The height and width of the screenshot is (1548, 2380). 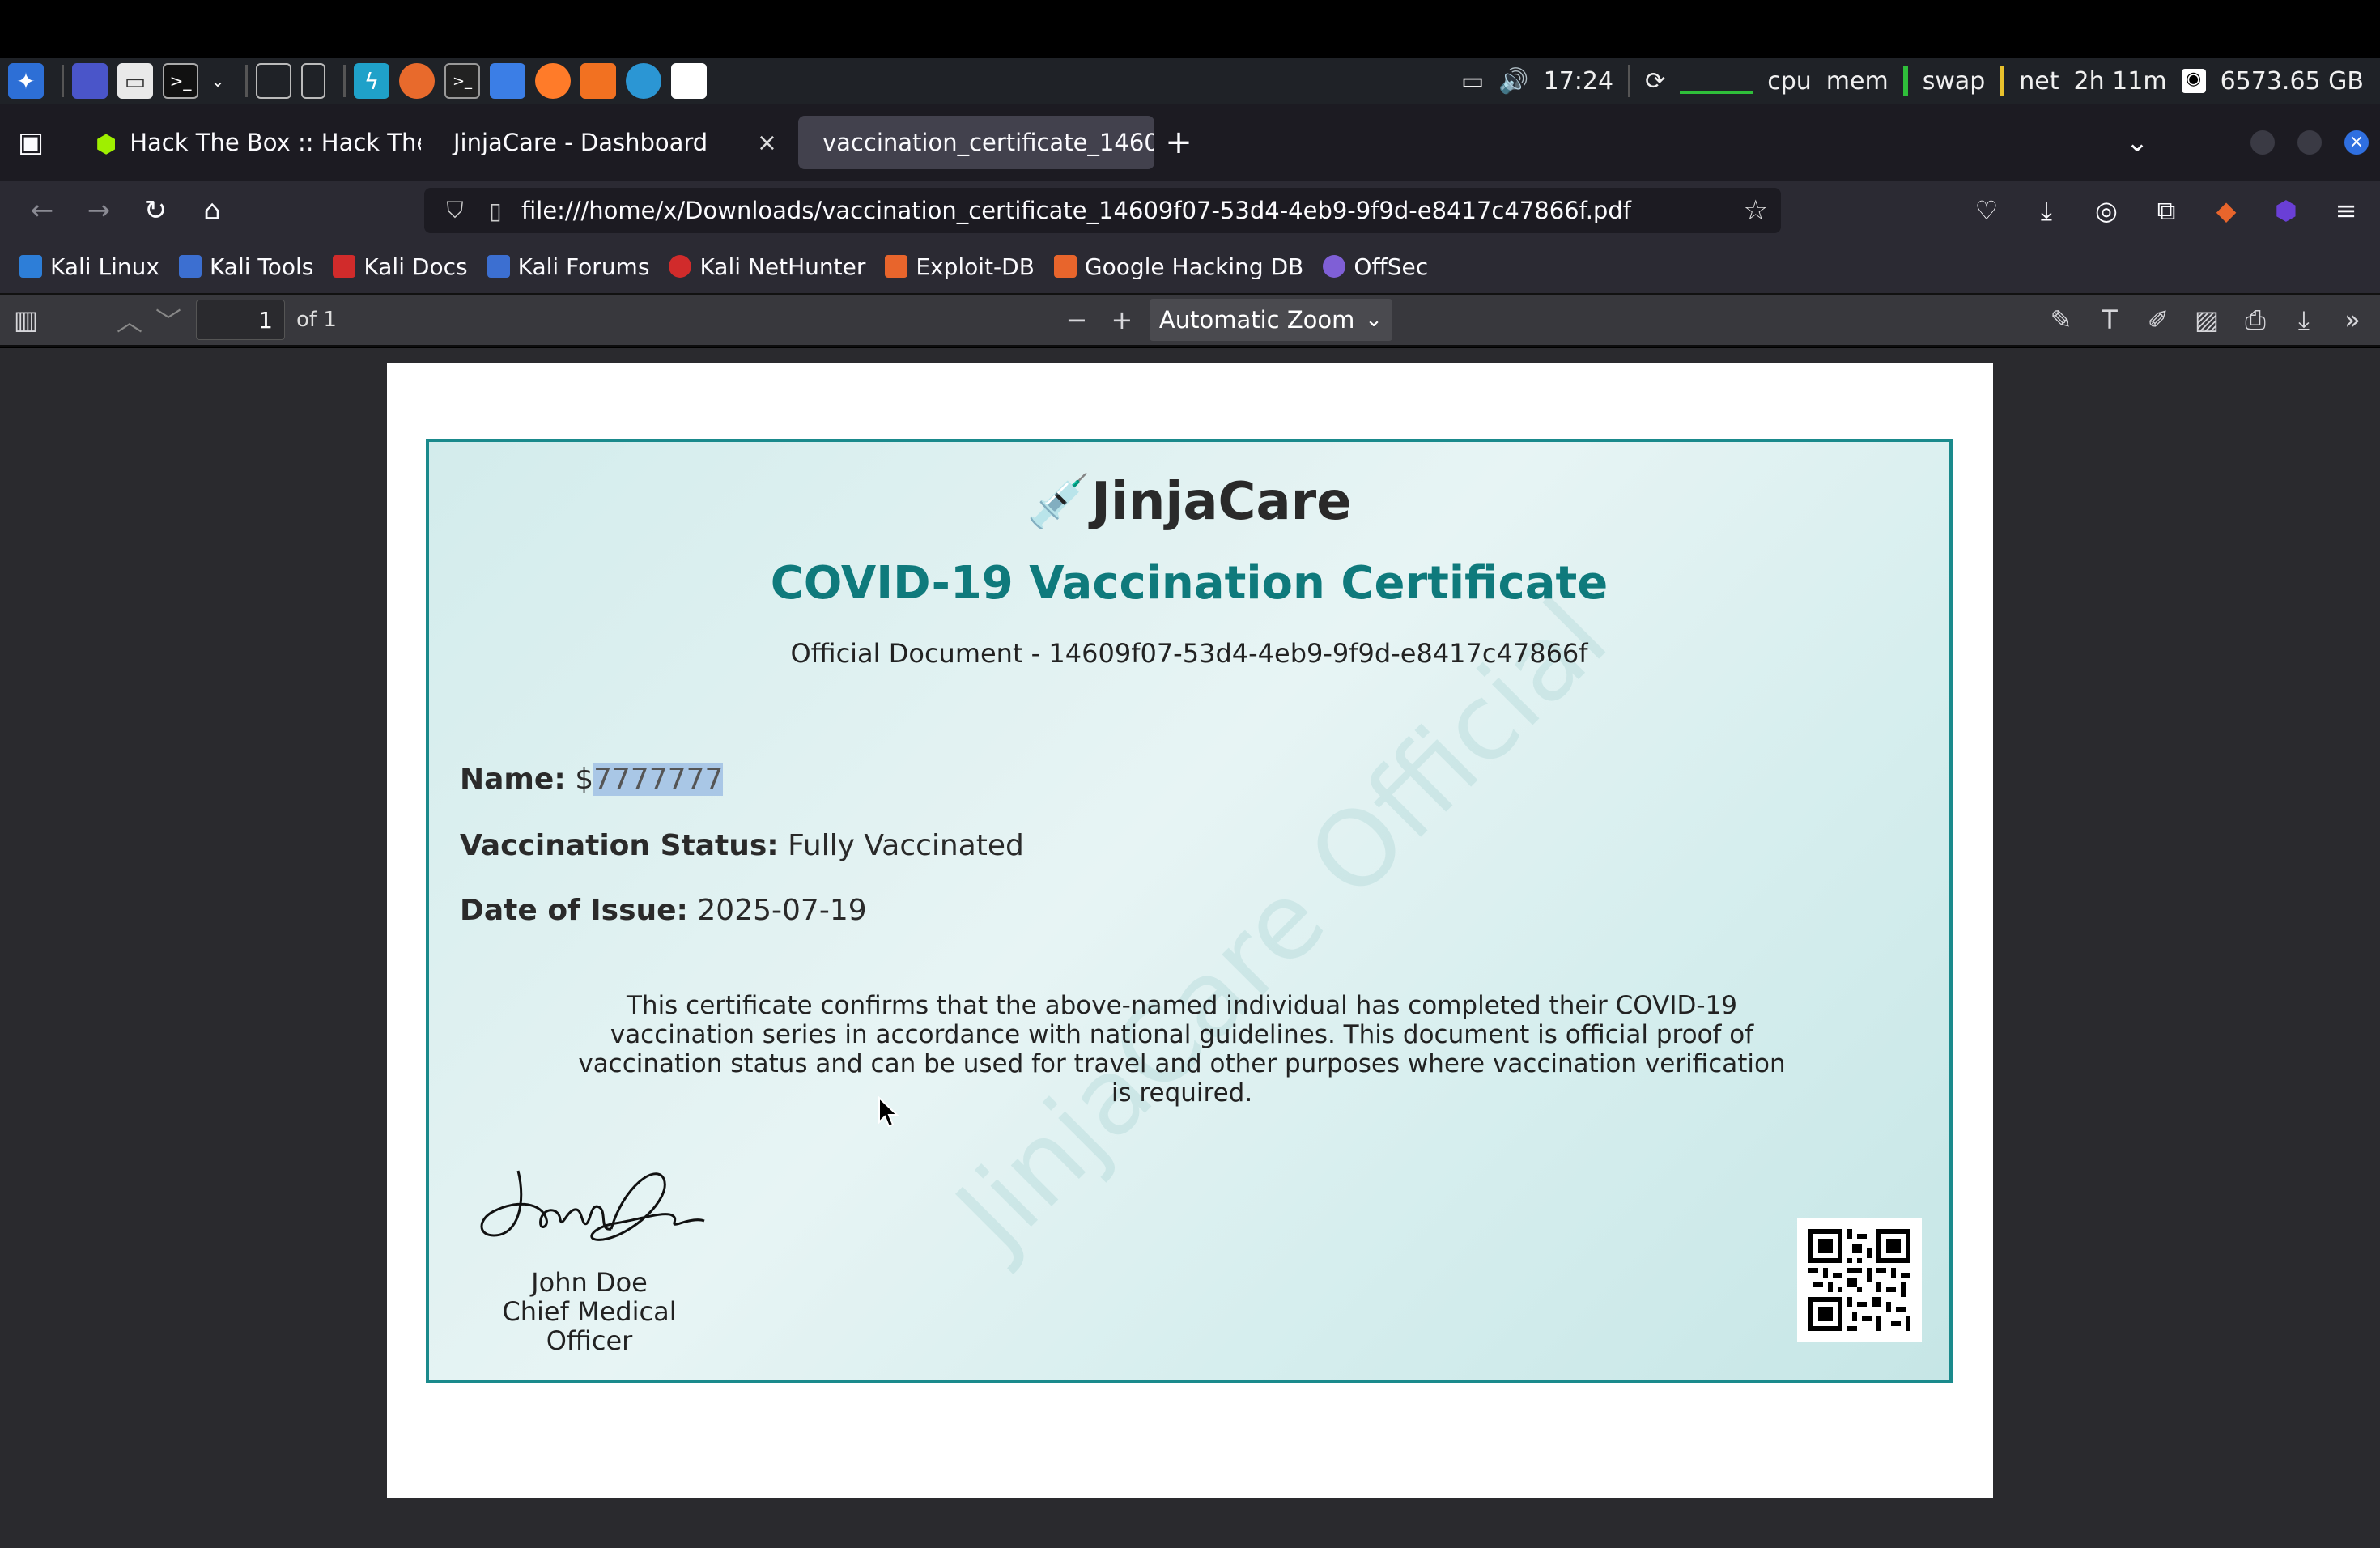 What do you see at coordinates (455, 210) in the screenshot?
I see `shield-icon: ⛉` at bounding box center [455, 210].